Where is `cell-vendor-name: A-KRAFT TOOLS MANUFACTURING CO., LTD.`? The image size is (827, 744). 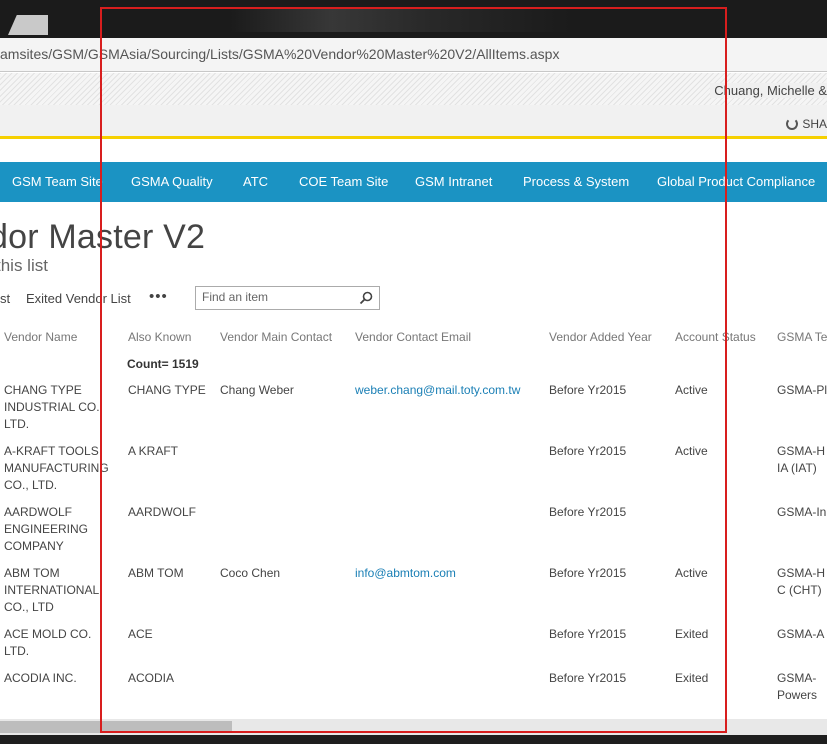 cell-vendor-name: A-KRAFT TOOLS MANUFACTURING CO., LTD. is located at coordinates (60, 468).